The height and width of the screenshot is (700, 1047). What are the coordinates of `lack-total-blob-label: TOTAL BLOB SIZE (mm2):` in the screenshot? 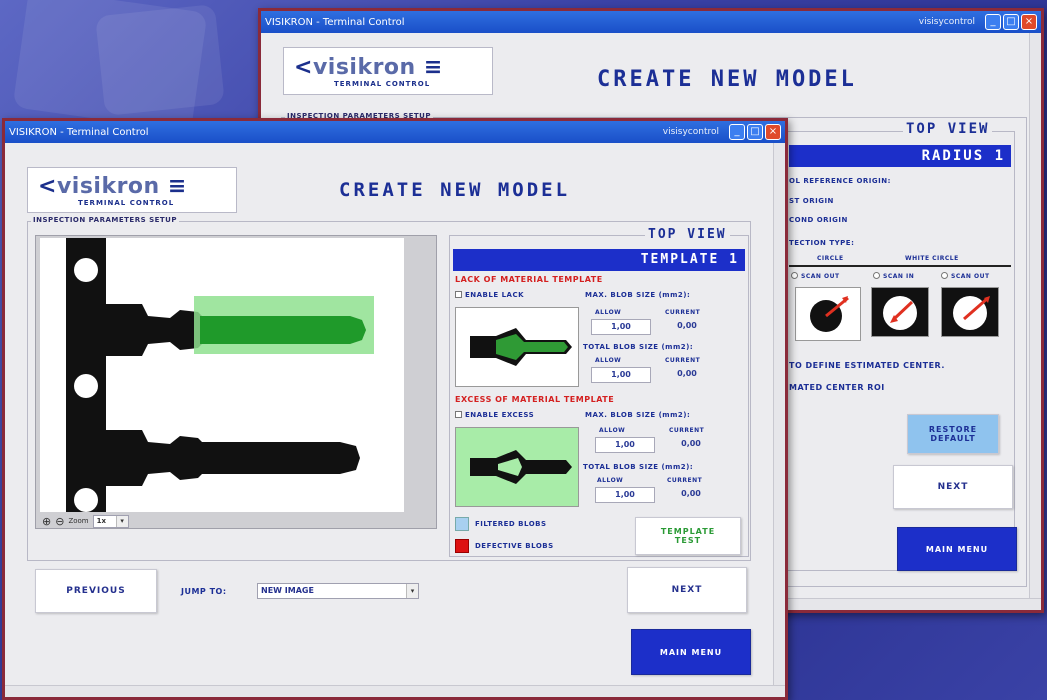 It's located at (638, 347).